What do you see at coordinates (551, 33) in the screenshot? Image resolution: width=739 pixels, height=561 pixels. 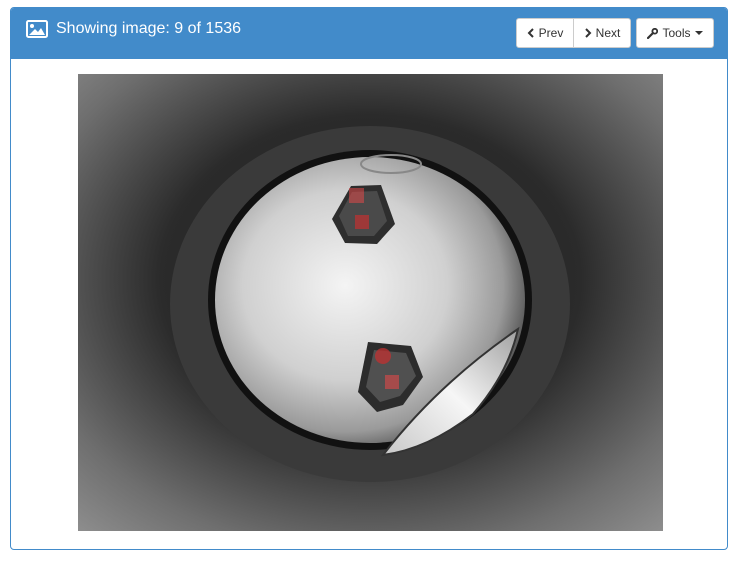 I see `prev-label: Prev` at bounding box center [551, 33].